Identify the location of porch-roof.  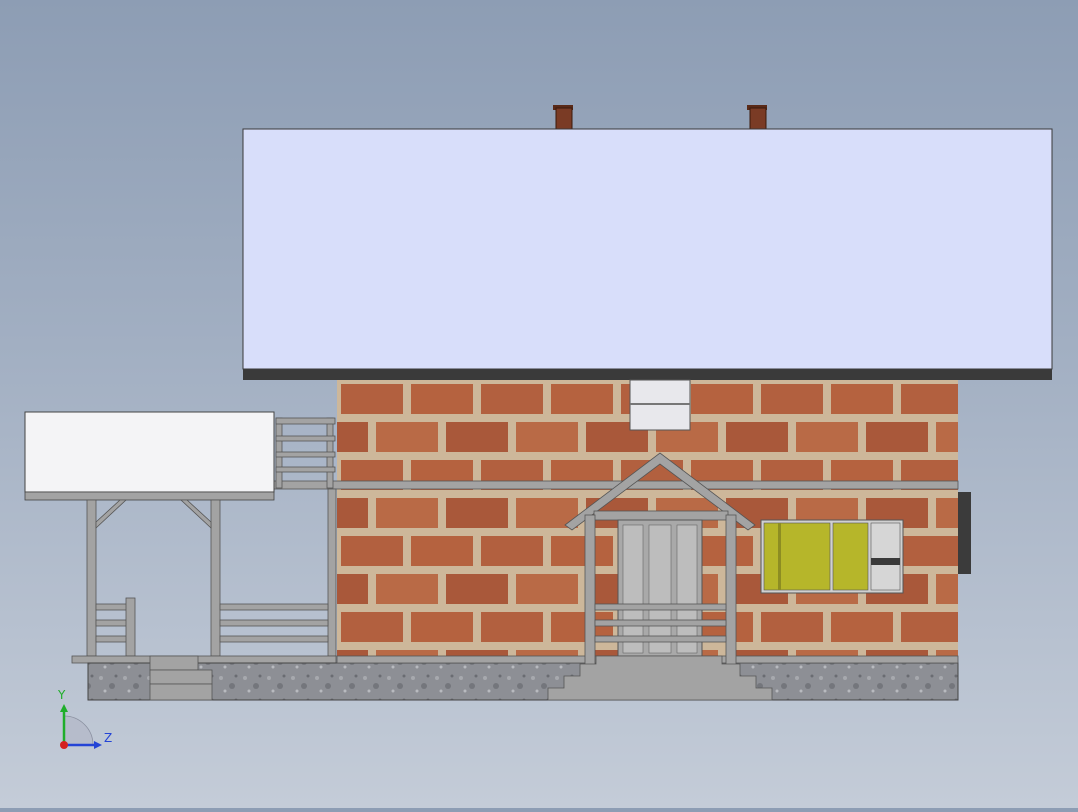
(149, 456).